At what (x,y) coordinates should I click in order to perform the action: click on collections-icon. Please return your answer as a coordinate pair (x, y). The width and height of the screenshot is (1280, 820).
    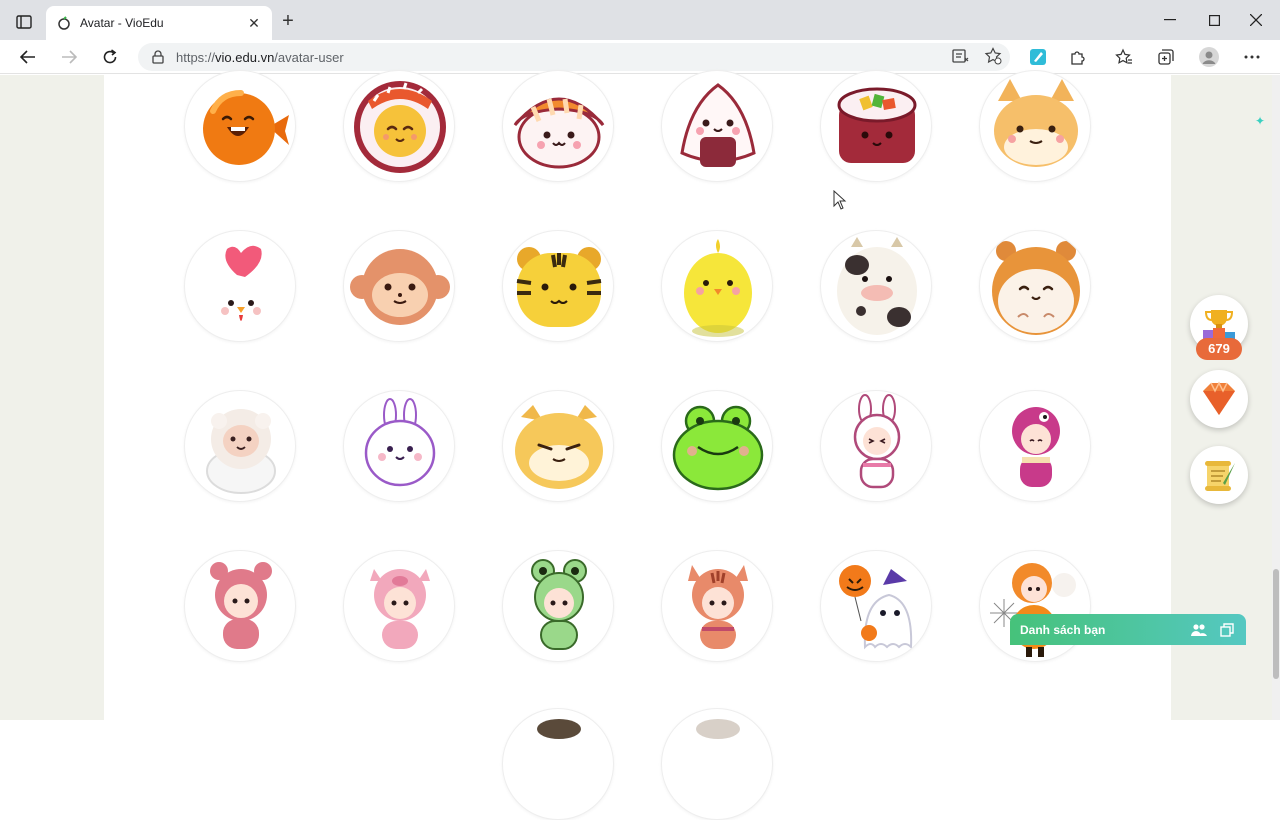
    Looking at the image, I should click on (1166, 57).